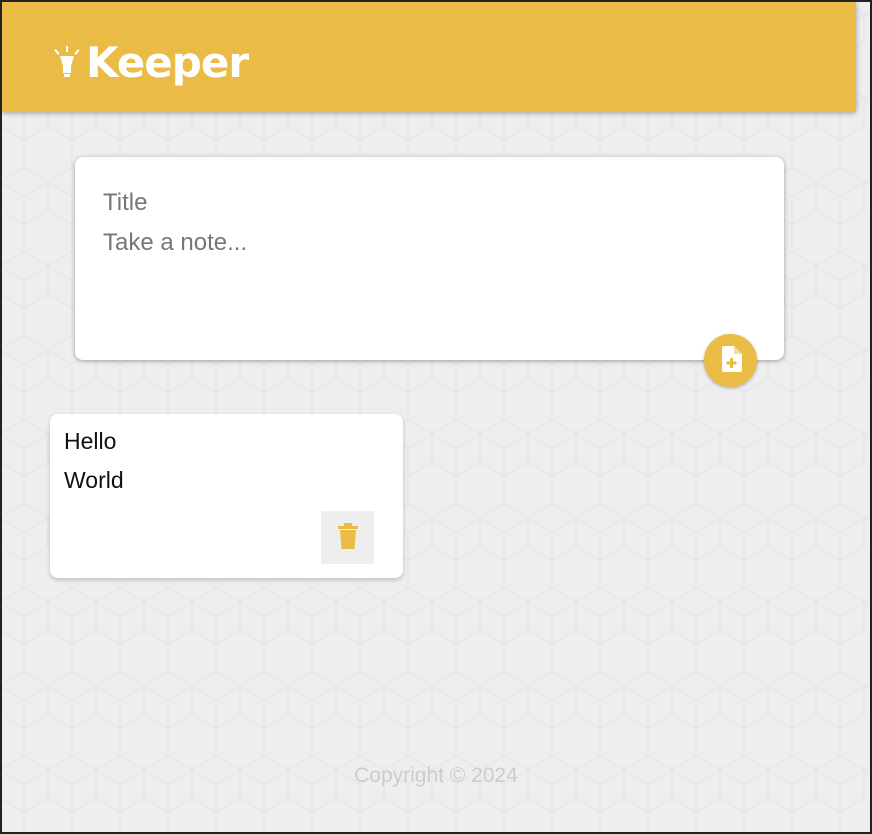 The width and height of the screenshot is (872, 834). I want to click on note-add-icon, so click(731, 360).